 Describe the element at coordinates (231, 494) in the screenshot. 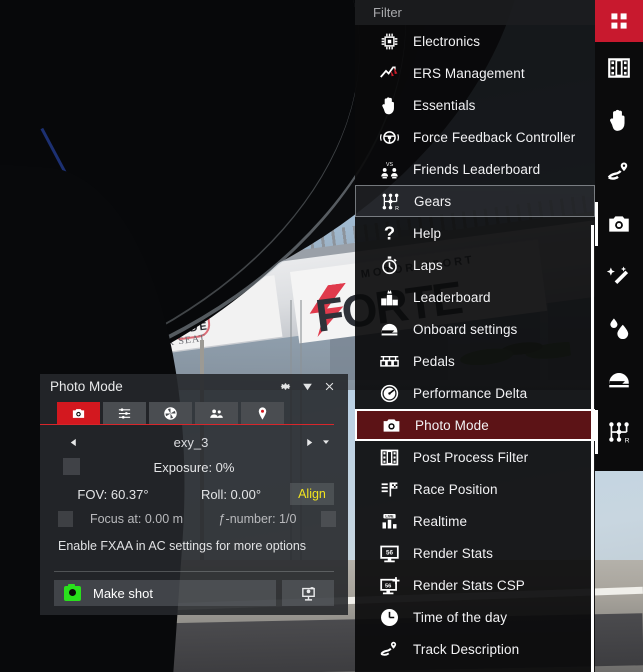

I see `roll-value: Roll: 0.00°` at that location.